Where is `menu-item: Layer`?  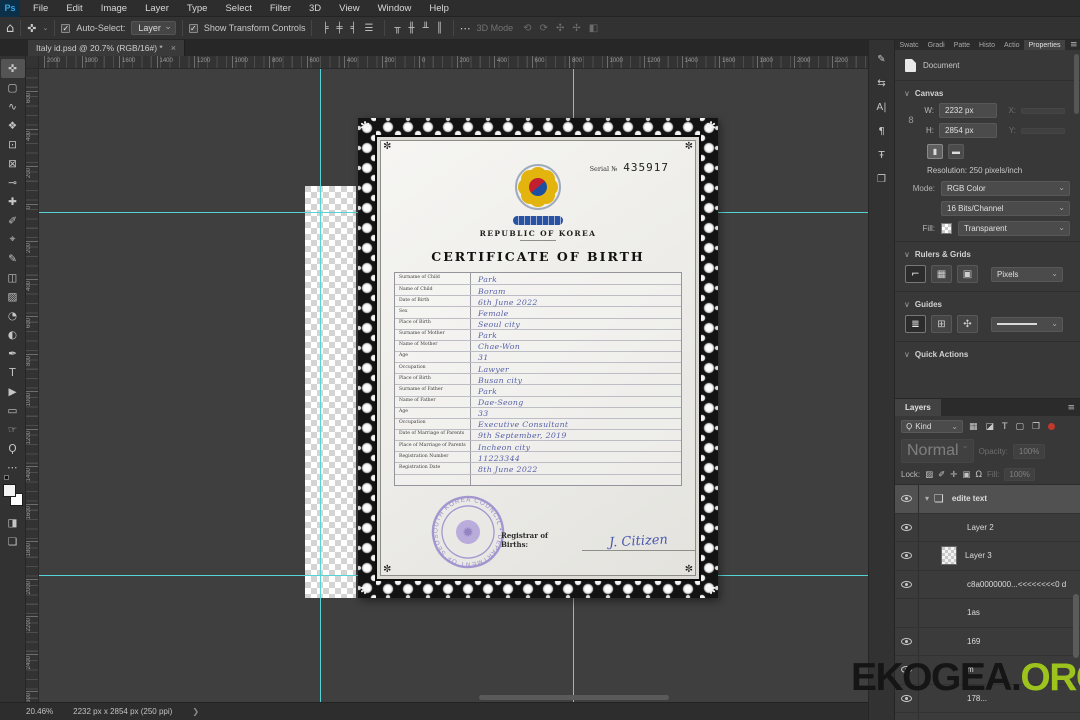 menu-item: Layer is located at coordinates (157, 8).